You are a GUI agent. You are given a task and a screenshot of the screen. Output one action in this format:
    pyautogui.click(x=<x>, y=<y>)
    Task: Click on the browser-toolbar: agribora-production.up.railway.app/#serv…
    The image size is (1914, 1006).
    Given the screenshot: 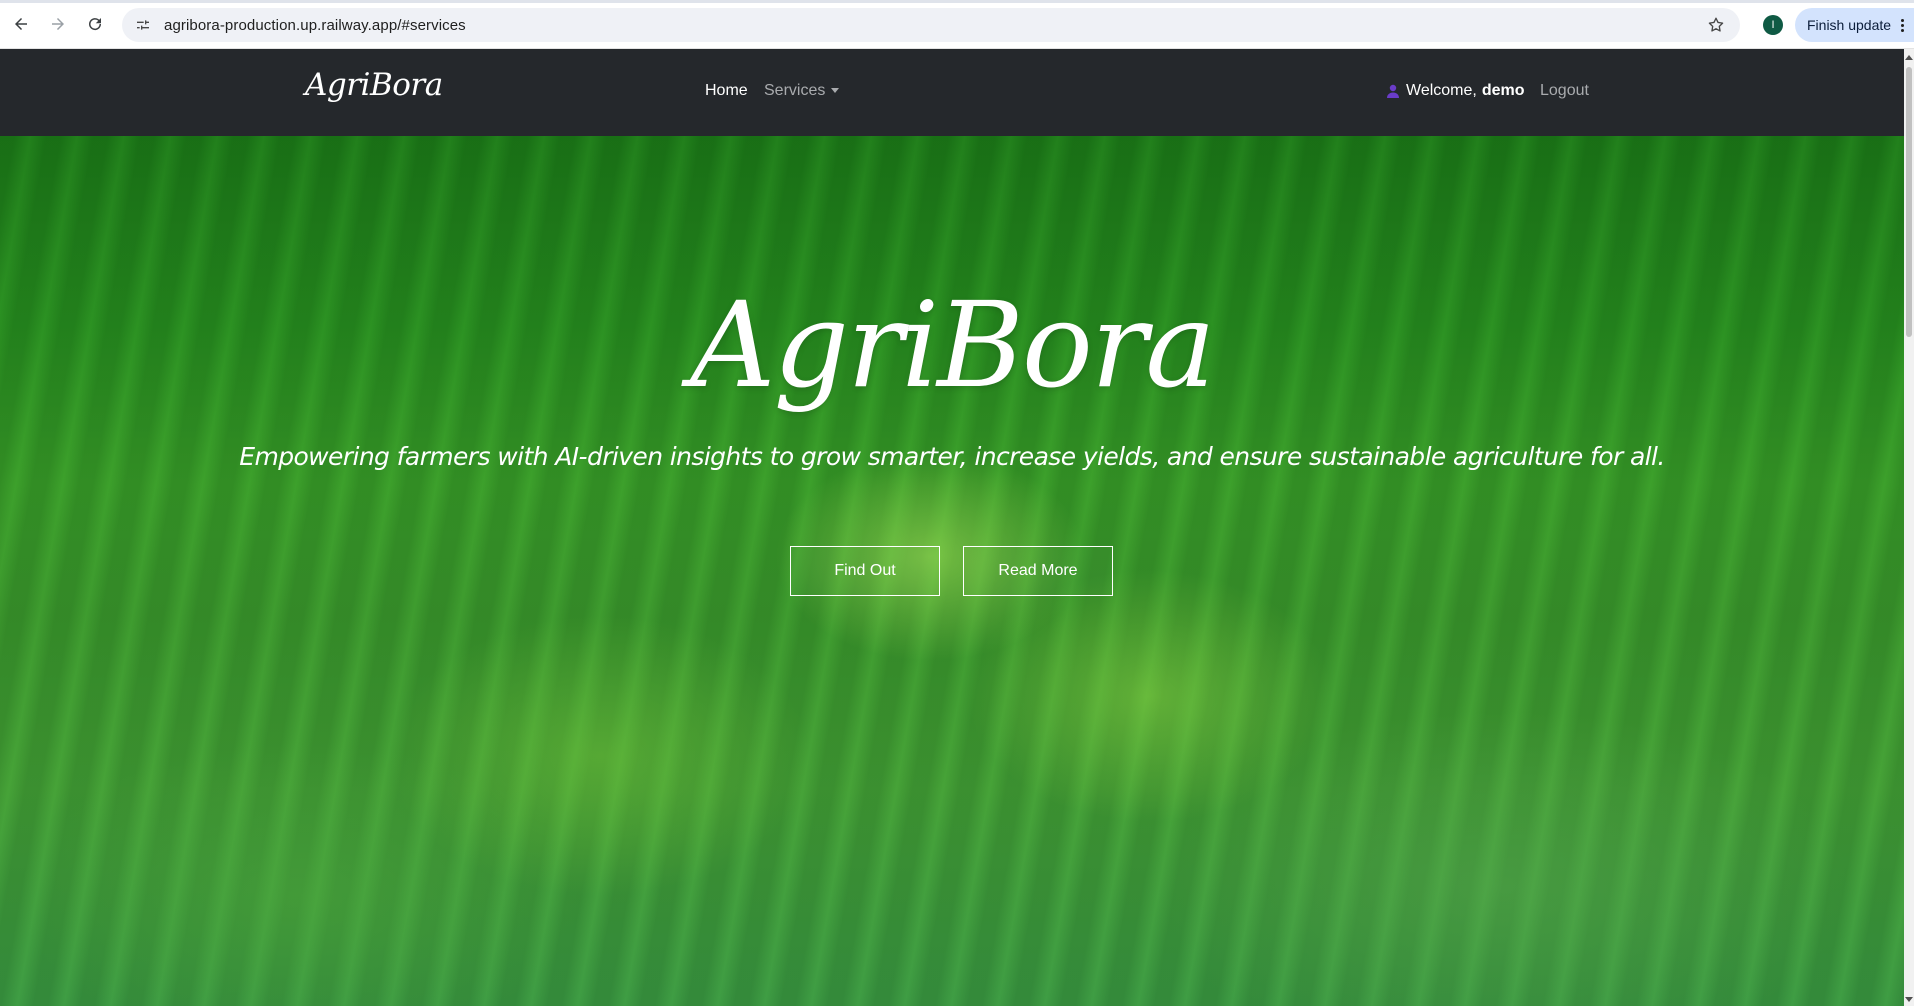 What is the action you would take?
    pyautogui.click(x=957, y=24)
    